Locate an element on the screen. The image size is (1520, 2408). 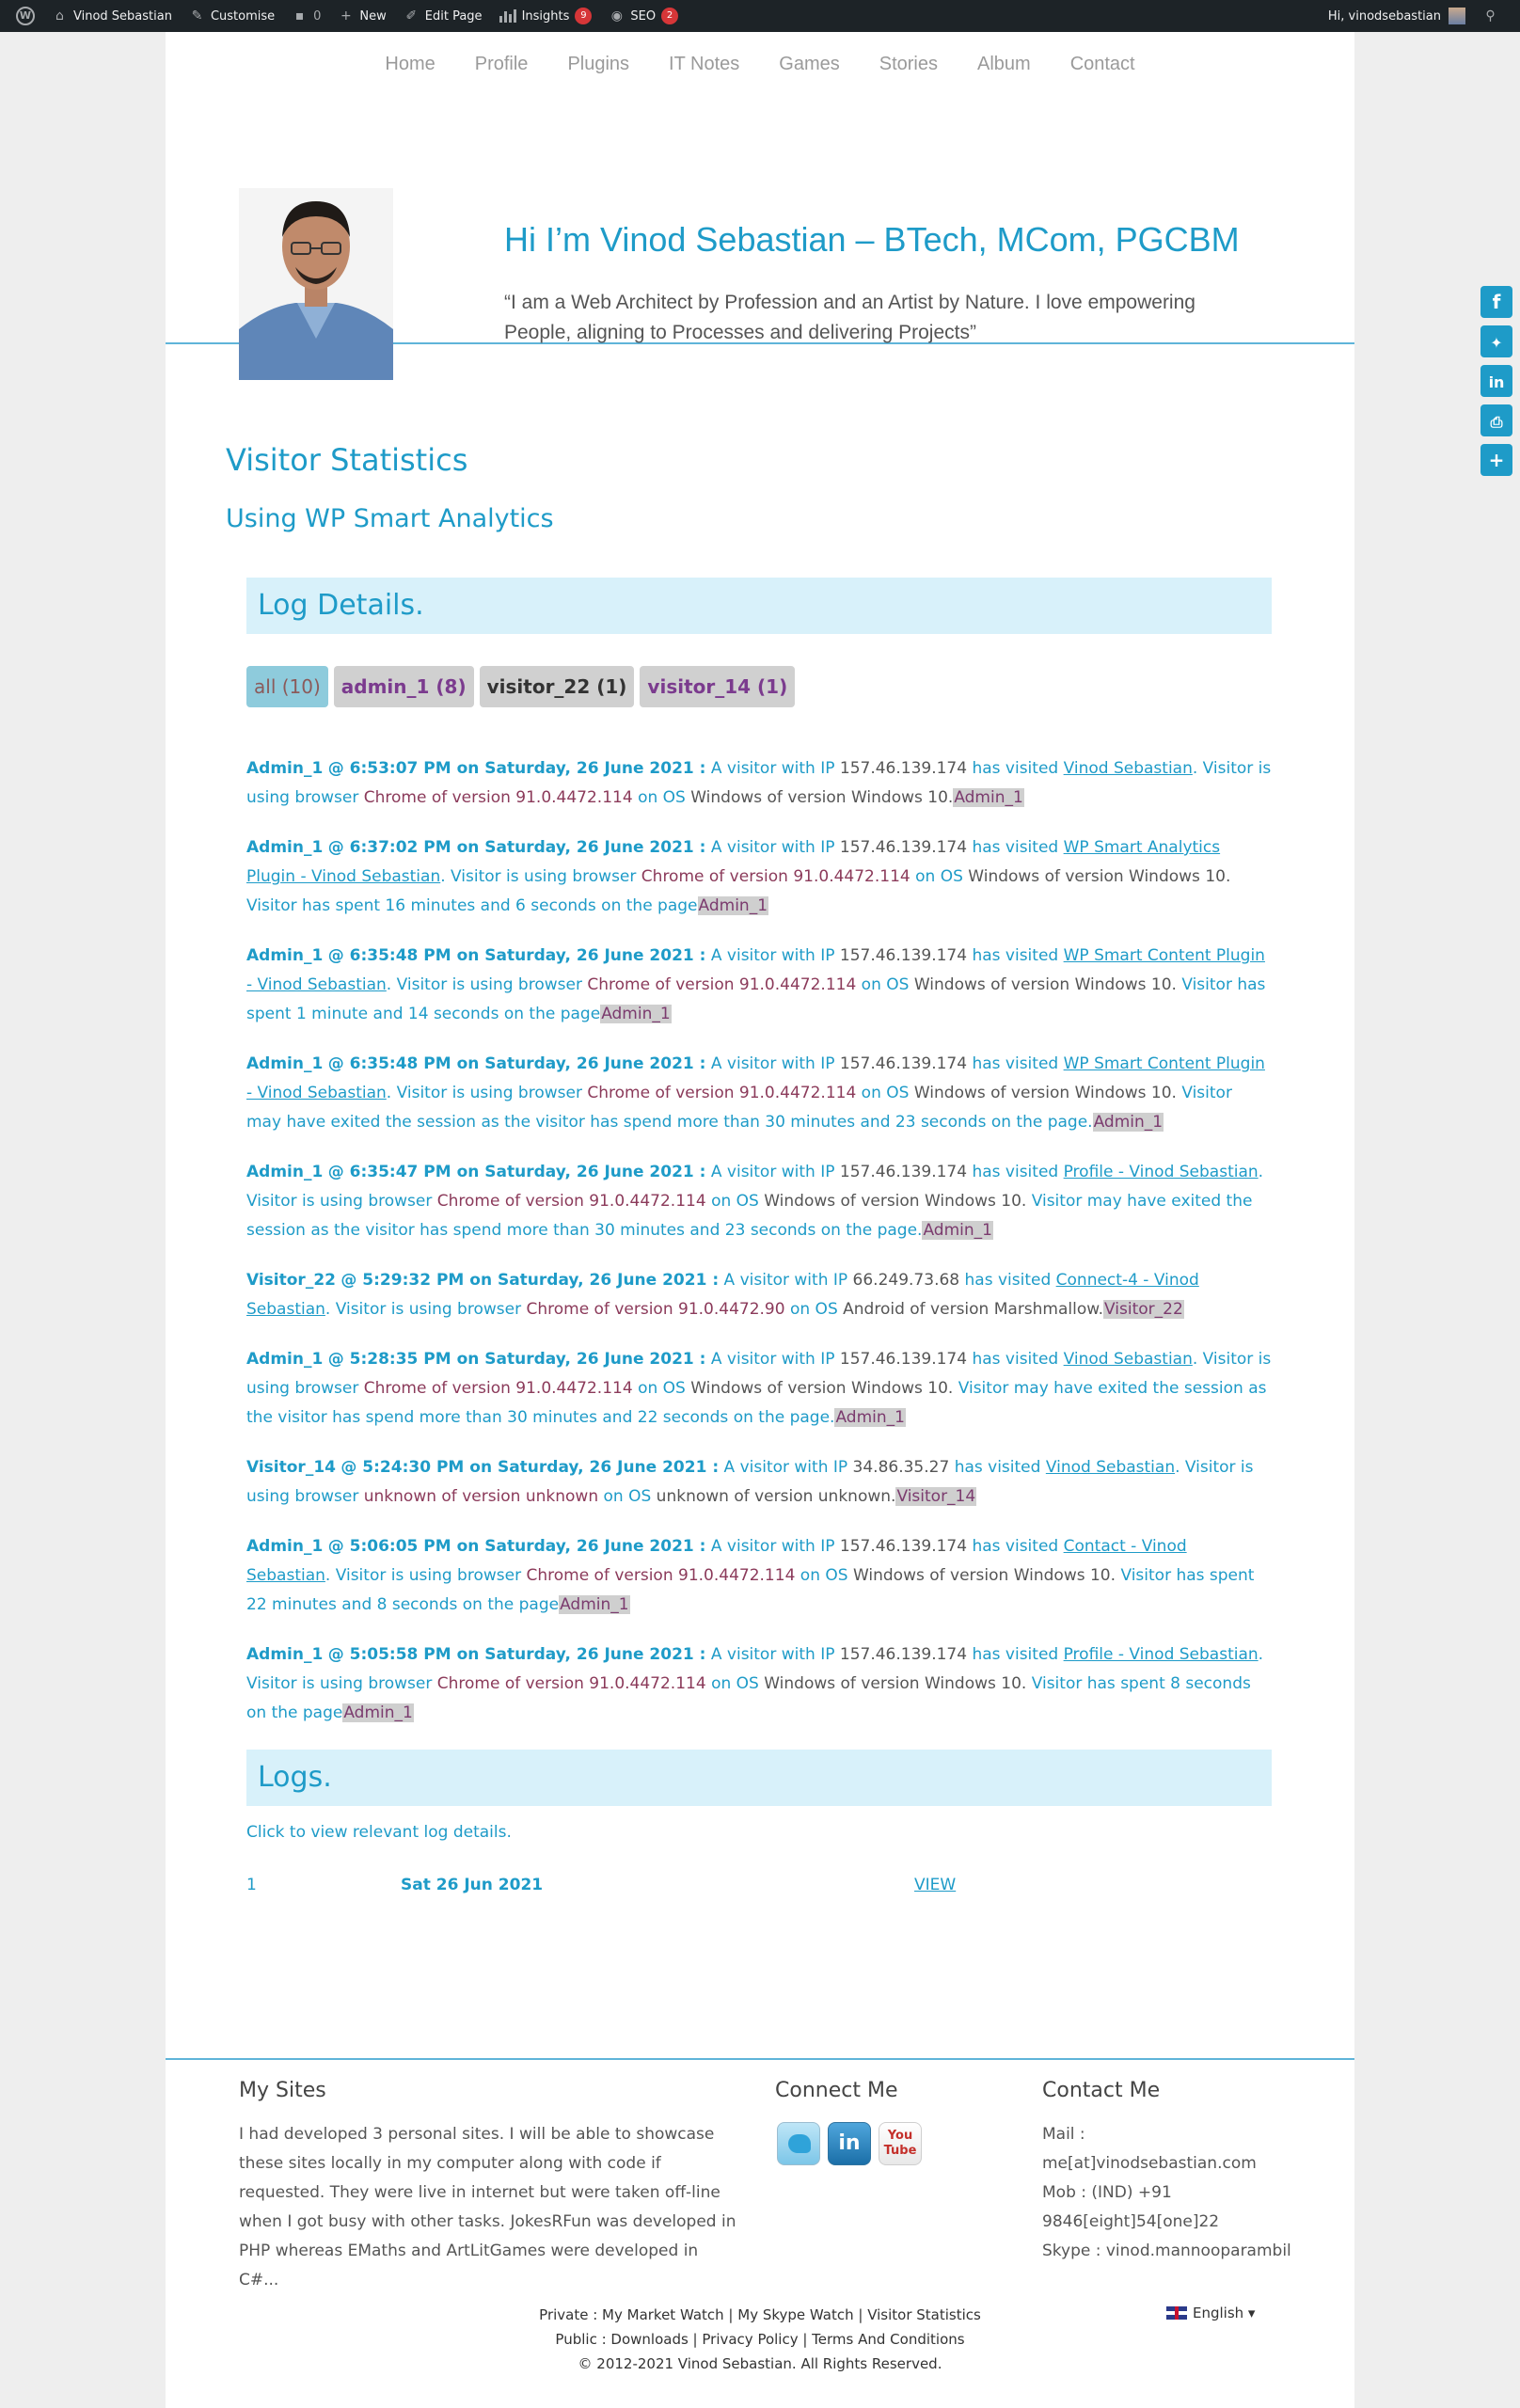
log-ip: 66.249.73.68 is located at coordinates (906, 1281).